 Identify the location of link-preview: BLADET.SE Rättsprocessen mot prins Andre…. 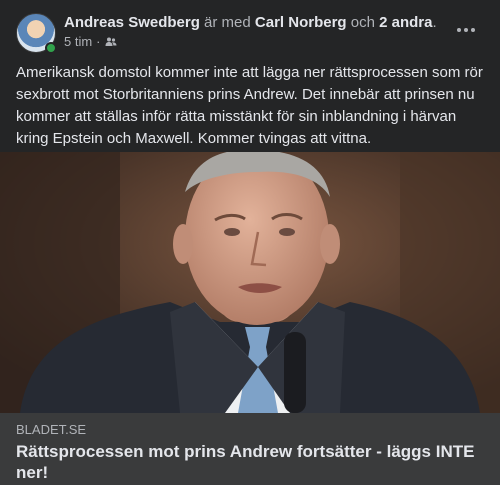
(250, 449).